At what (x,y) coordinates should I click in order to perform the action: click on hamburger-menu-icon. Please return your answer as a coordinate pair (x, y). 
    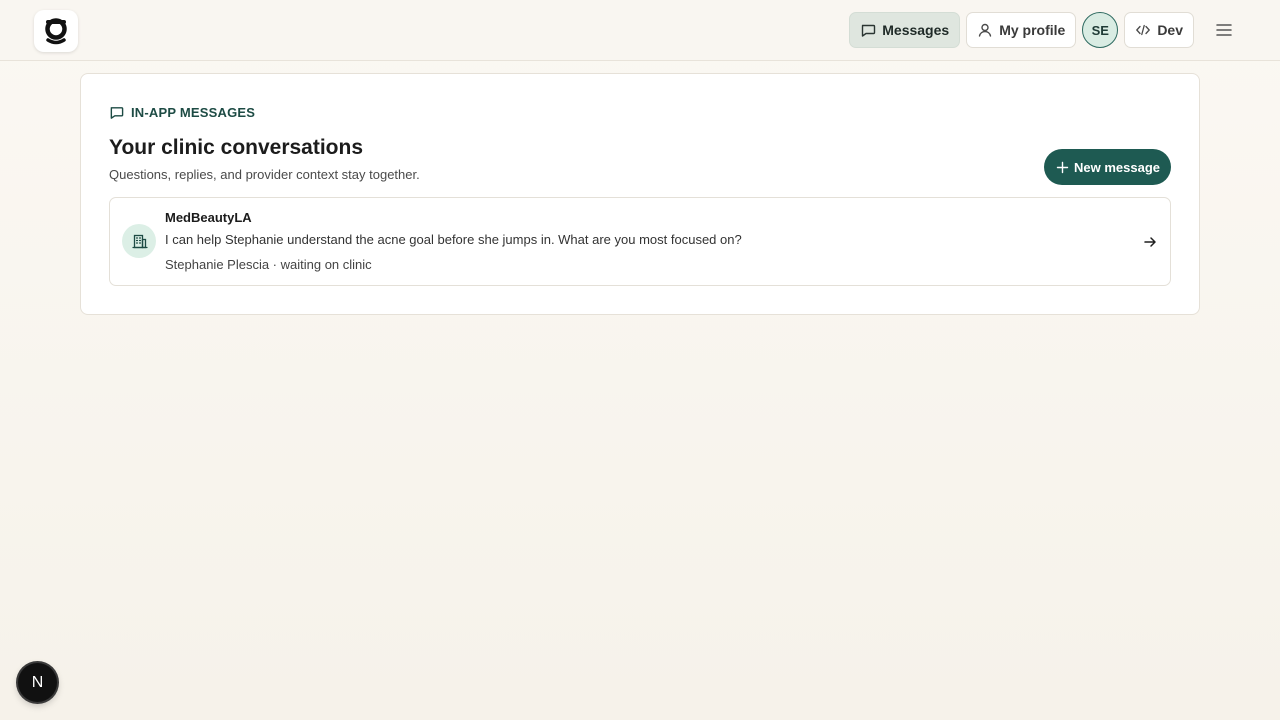
    Looking at the image, I should click on (1224, 30).